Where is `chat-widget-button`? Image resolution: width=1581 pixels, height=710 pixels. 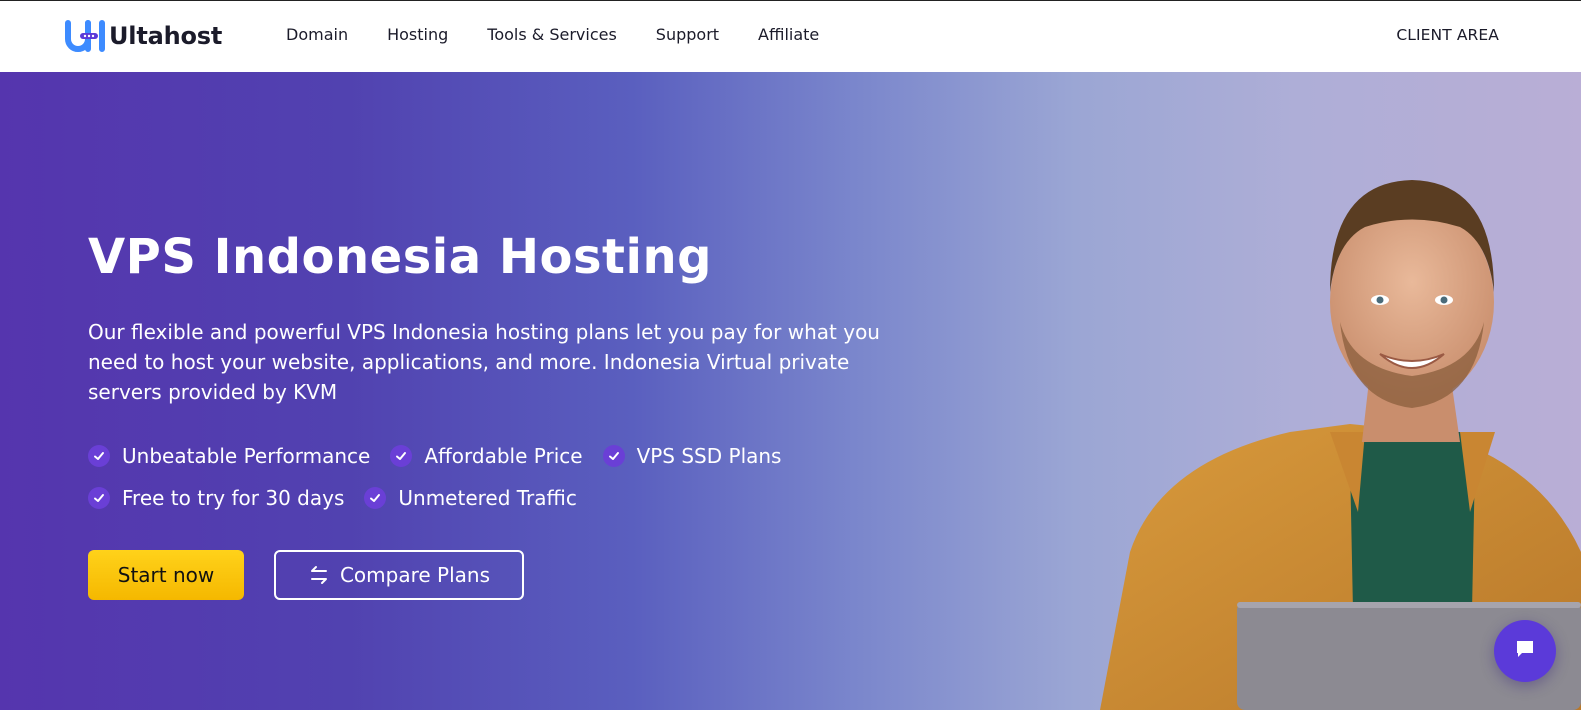 chat-widget-button is located at coordinates (1525, 651).